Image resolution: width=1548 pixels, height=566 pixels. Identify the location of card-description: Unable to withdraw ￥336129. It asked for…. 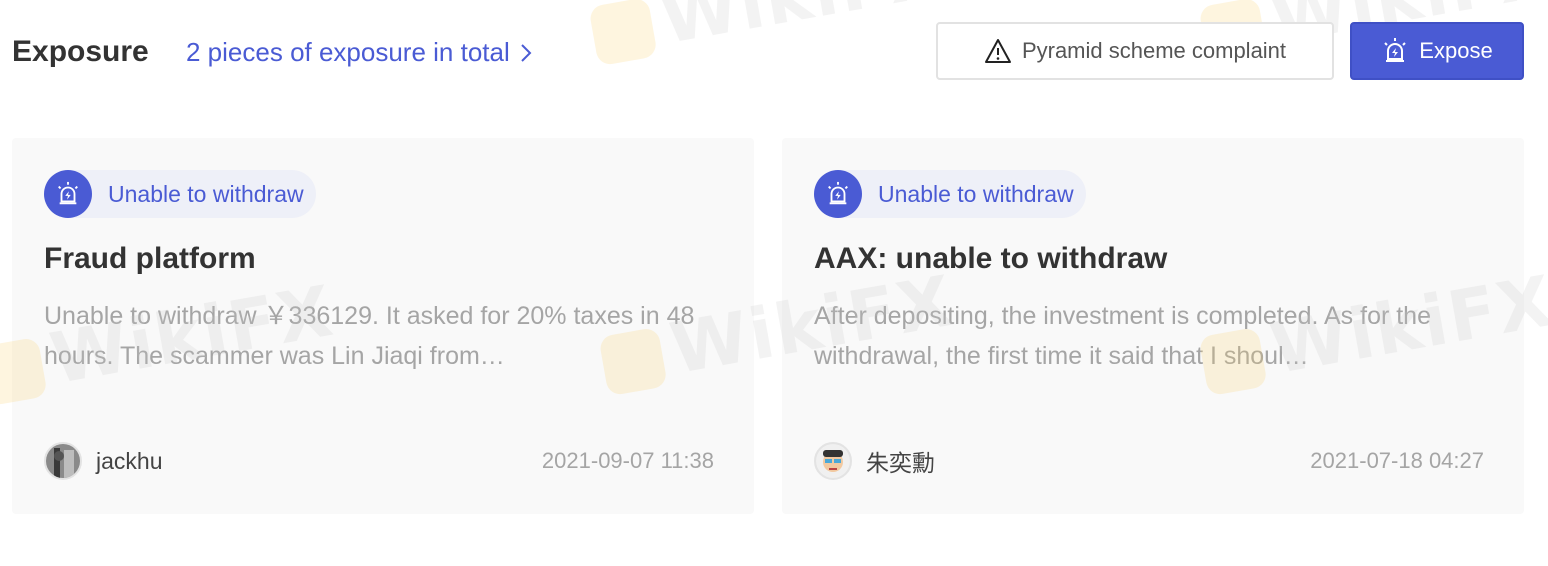
(369, 336).